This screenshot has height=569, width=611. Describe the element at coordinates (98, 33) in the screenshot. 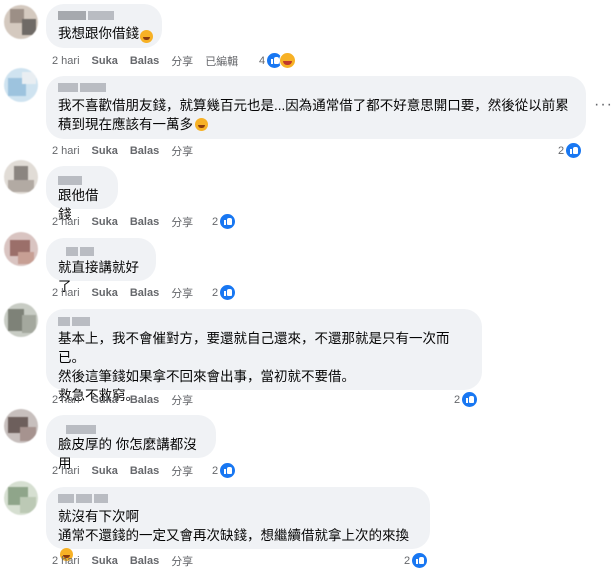

I see `comment-text: 我想跟你借錢` at that location.